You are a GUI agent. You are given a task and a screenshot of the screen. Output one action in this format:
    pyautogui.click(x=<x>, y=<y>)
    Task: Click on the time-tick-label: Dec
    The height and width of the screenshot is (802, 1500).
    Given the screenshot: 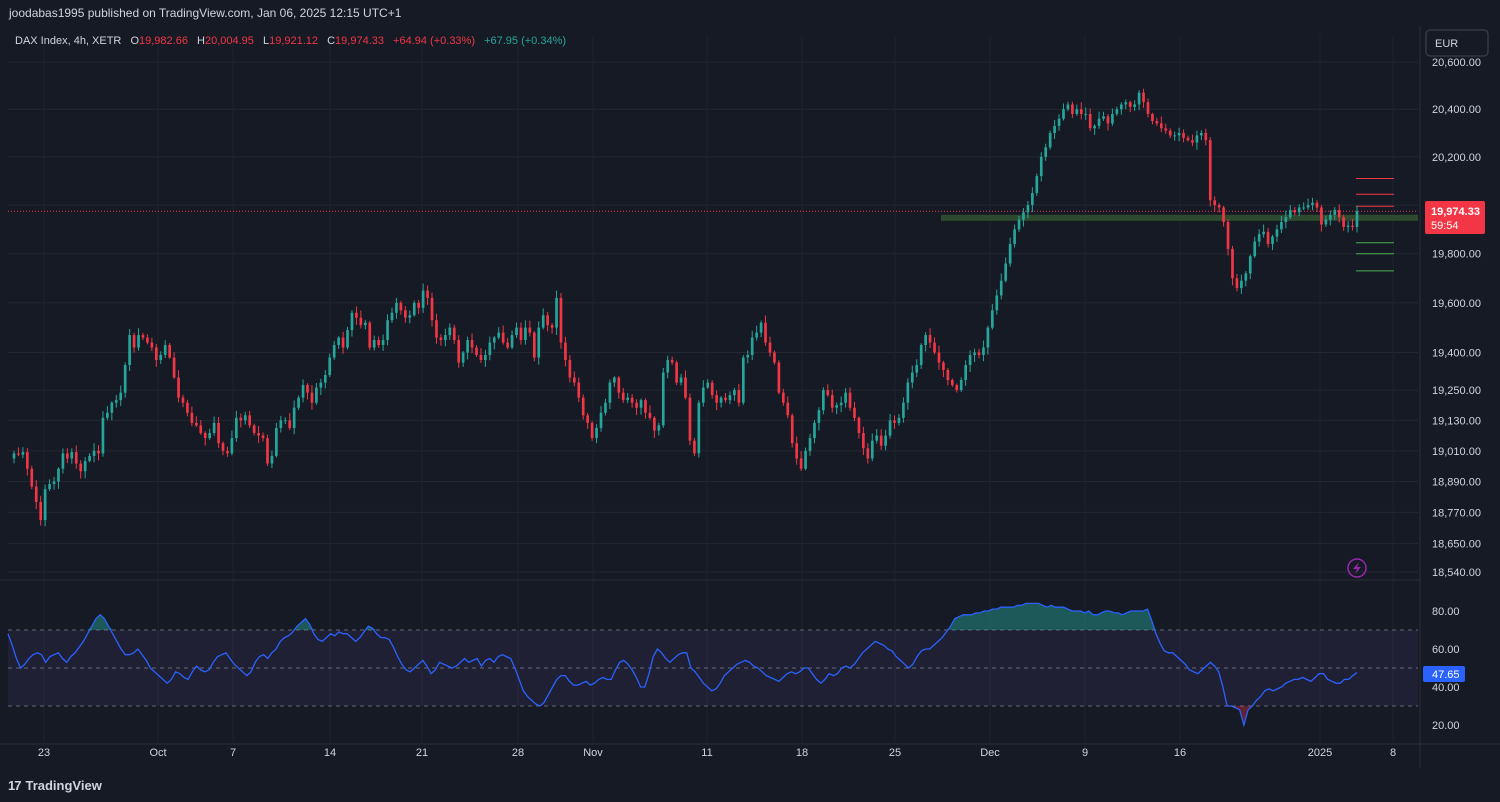 What is the action you would take?
    pyautogui.click(x=990, y=753)
    